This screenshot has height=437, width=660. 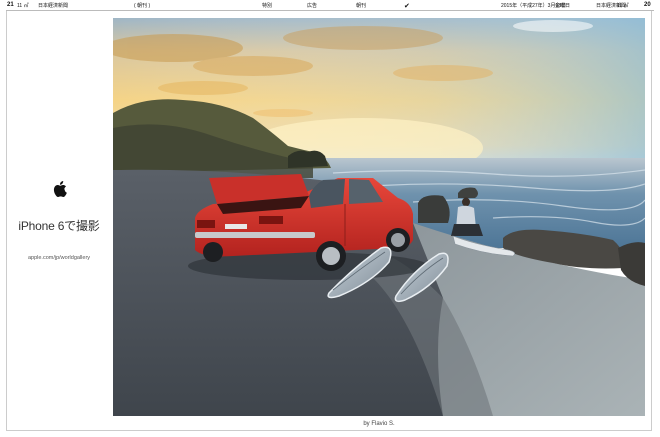 What do you see at coordinates (312, 6) in the screenshot?
I see `header-section-2: 広告` at bounding box center [312, 6].